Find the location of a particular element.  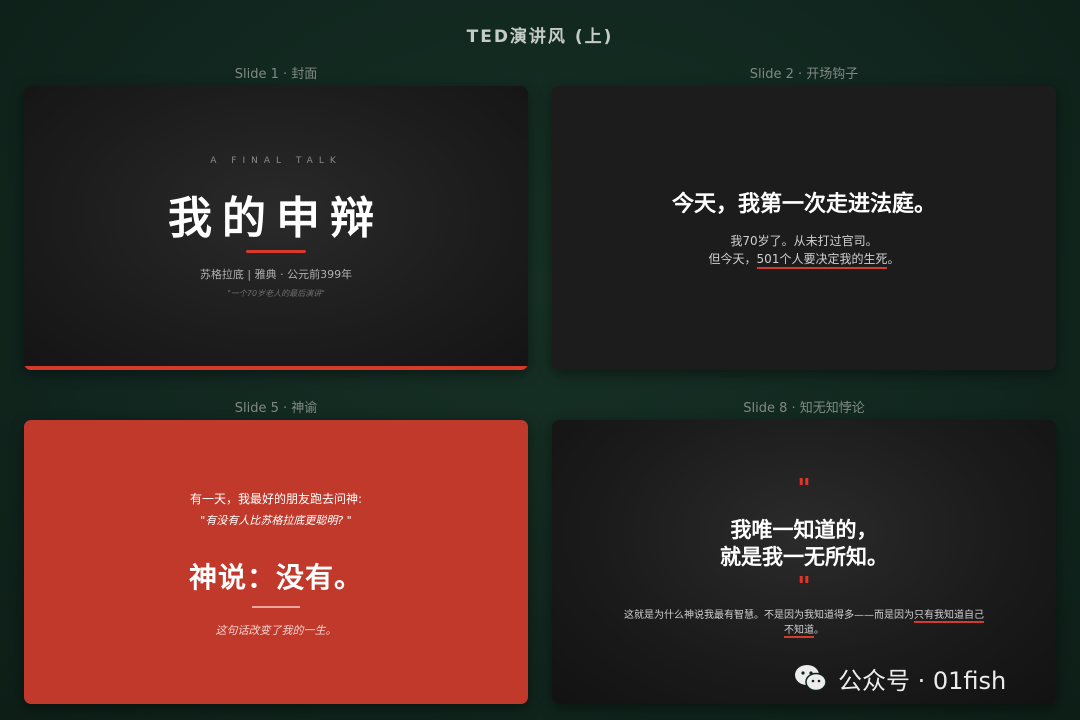

slide-1-meta: 苏格拉底 | 雅典 · 公元前399年 is located at coordinates (276, 274).